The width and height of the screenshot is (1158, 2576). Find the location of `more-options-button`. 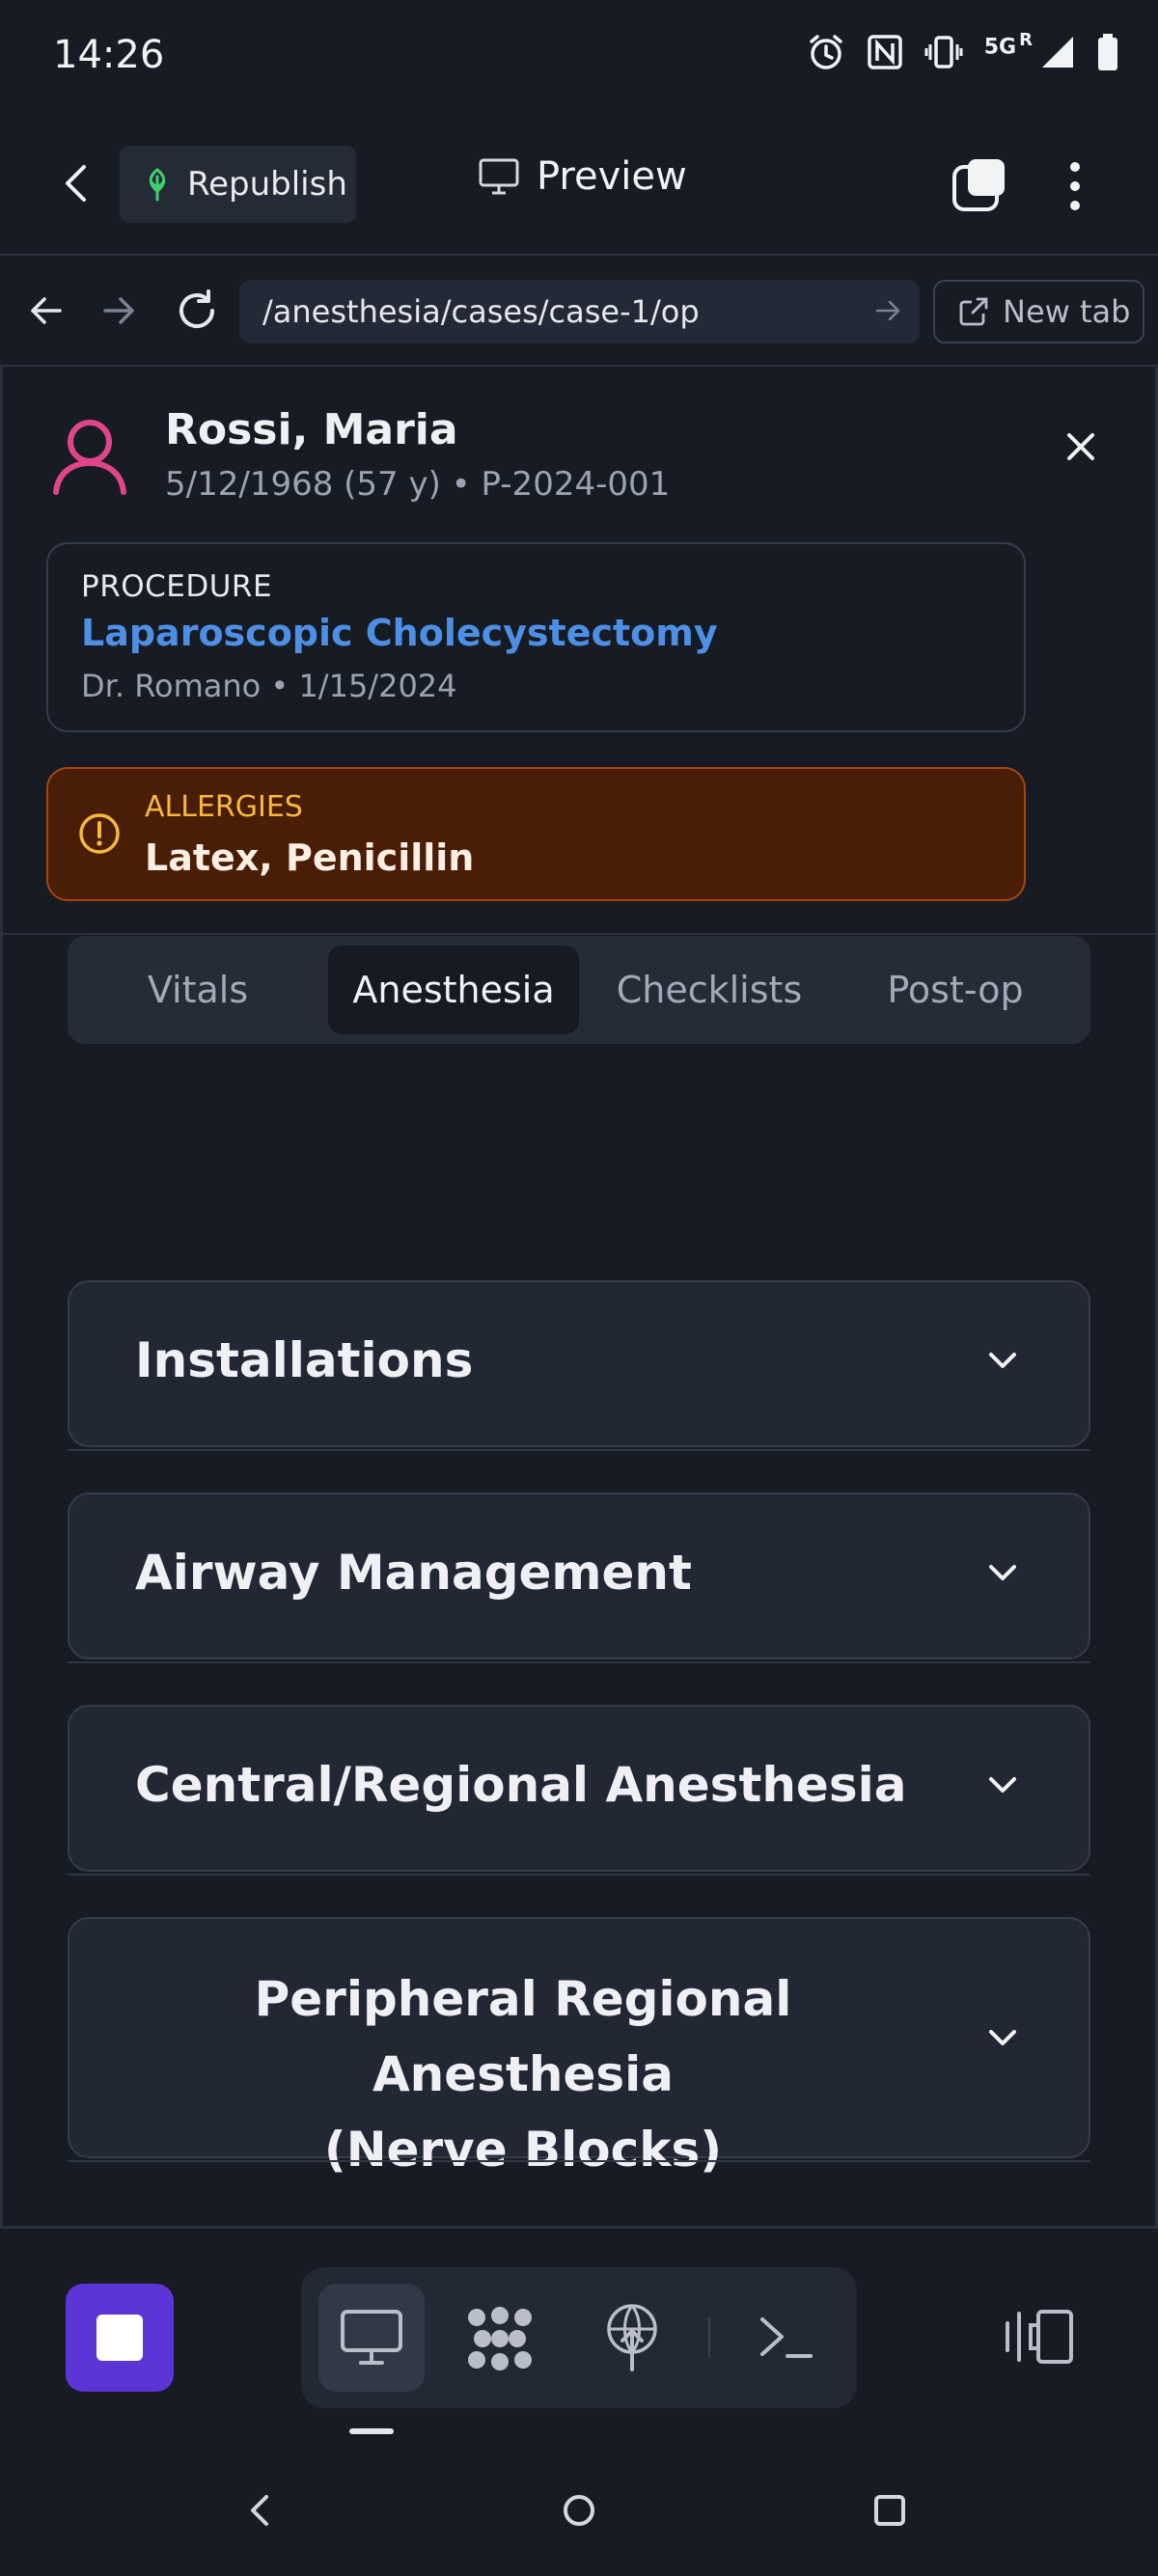

more-options-button is located at coordinates (1075, 186).